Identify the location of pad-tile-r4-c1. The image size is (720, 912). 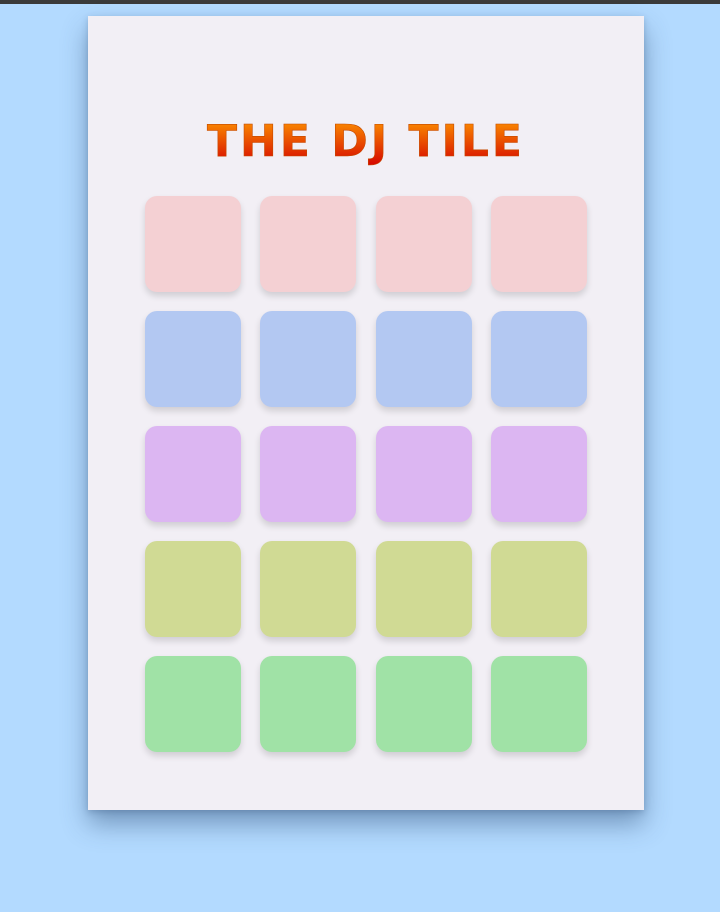
(193, 589).